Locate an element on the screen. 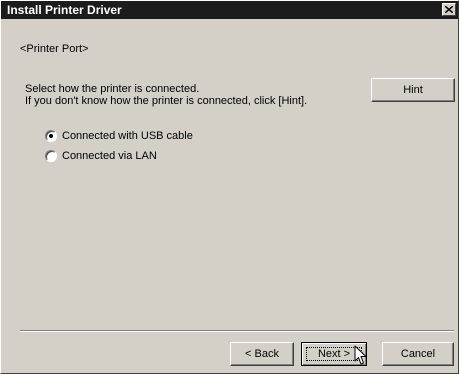 Image resolution: width=459 pixels, height=374 pixels. instruction-line-1: Select how the printer is connected. is located at coordinates (112, 89).